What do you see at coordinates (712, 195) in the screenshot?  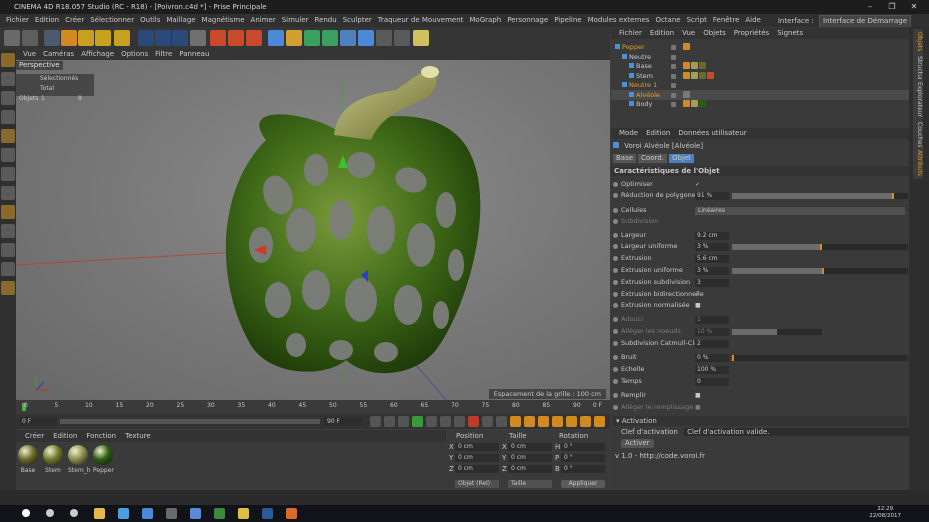 I see `attr-value-field: 91 %` at bounding box center [712, 195].